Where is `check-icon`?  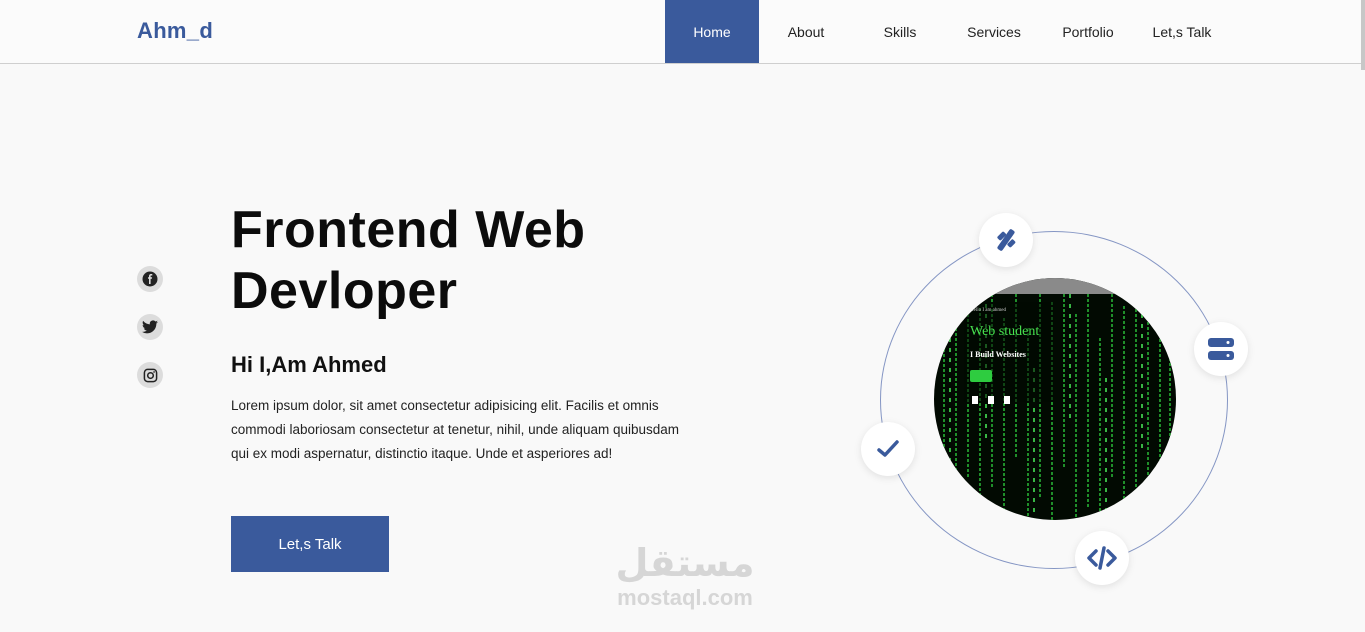
check-icon is located at coordinates (888, 449).